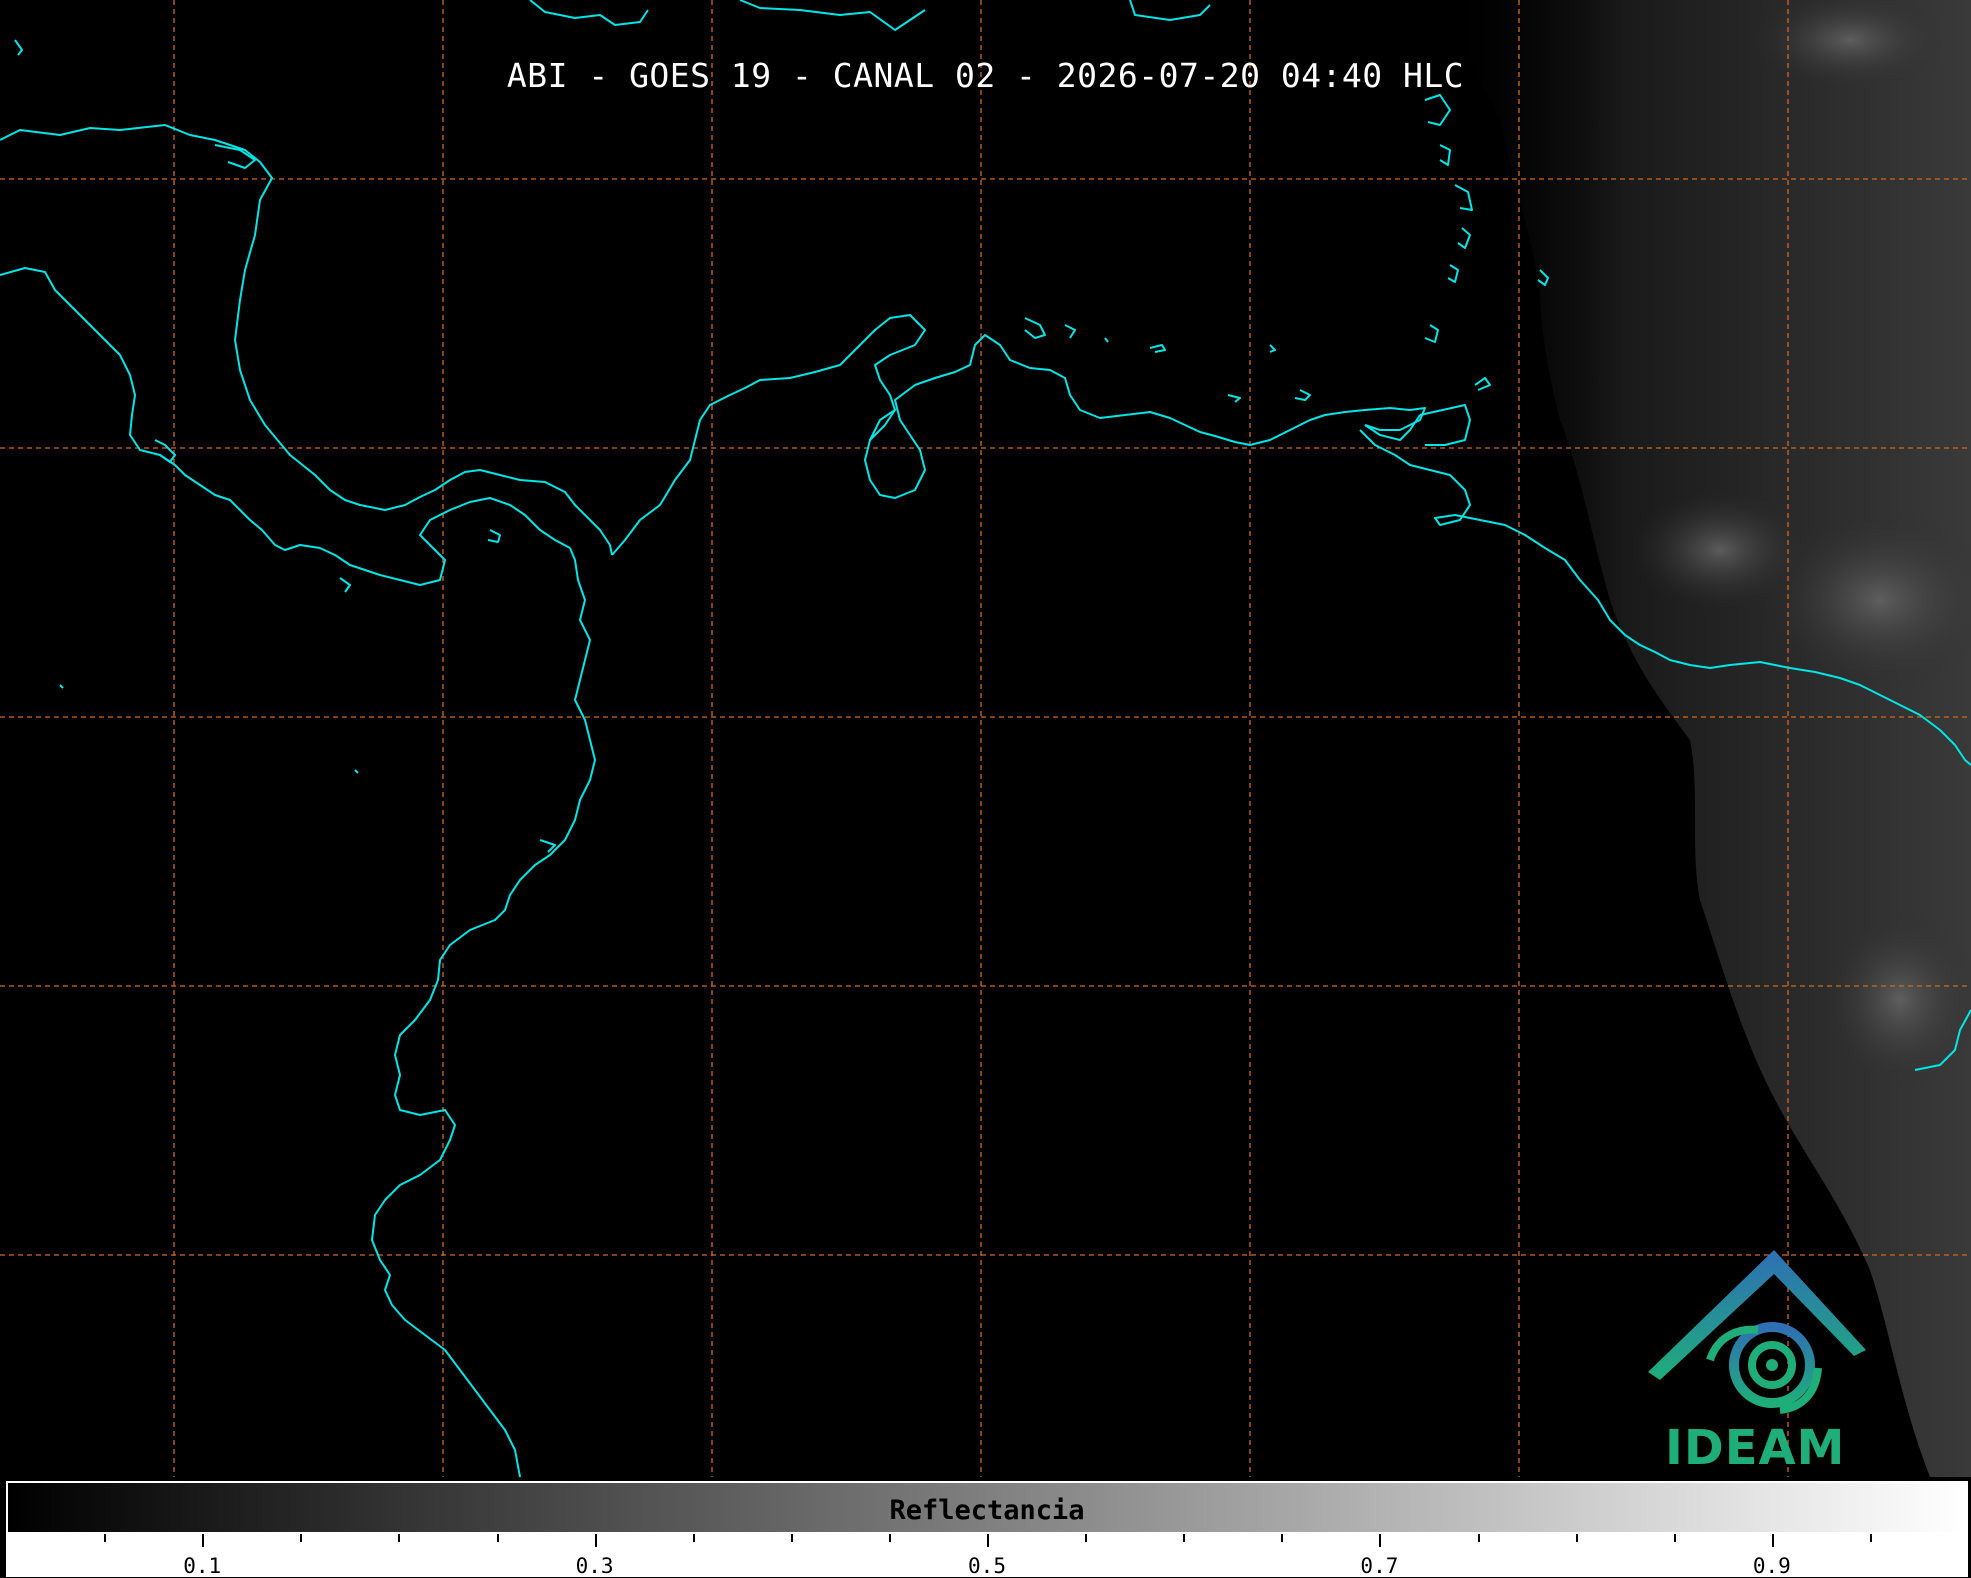 Image resolution: width=1971 pixels, height=1578 pixels. I want to click on coastline-trinidad, so click(1445, 425).